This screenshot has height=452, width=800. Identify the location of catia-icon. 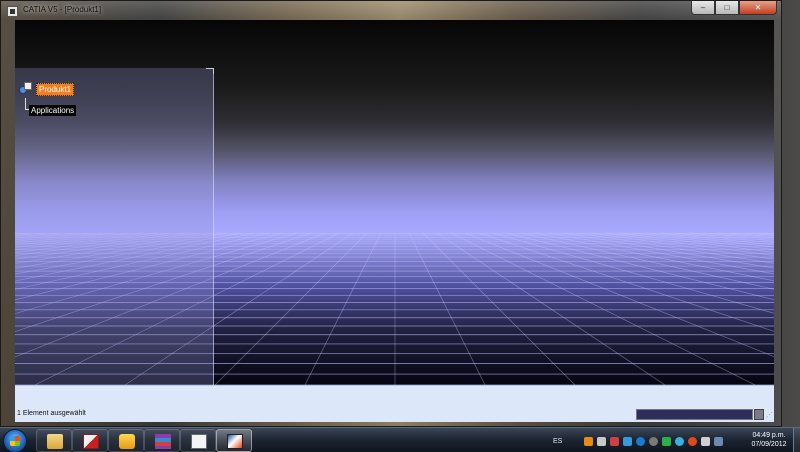
(235, 441).